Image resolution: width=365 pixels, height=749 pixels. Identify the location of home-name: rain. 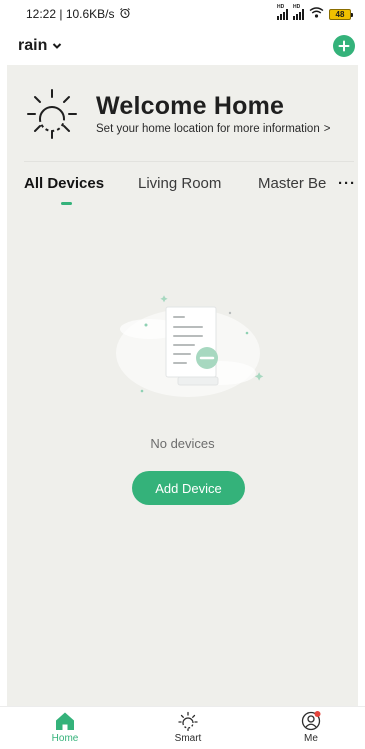
(33, 45).